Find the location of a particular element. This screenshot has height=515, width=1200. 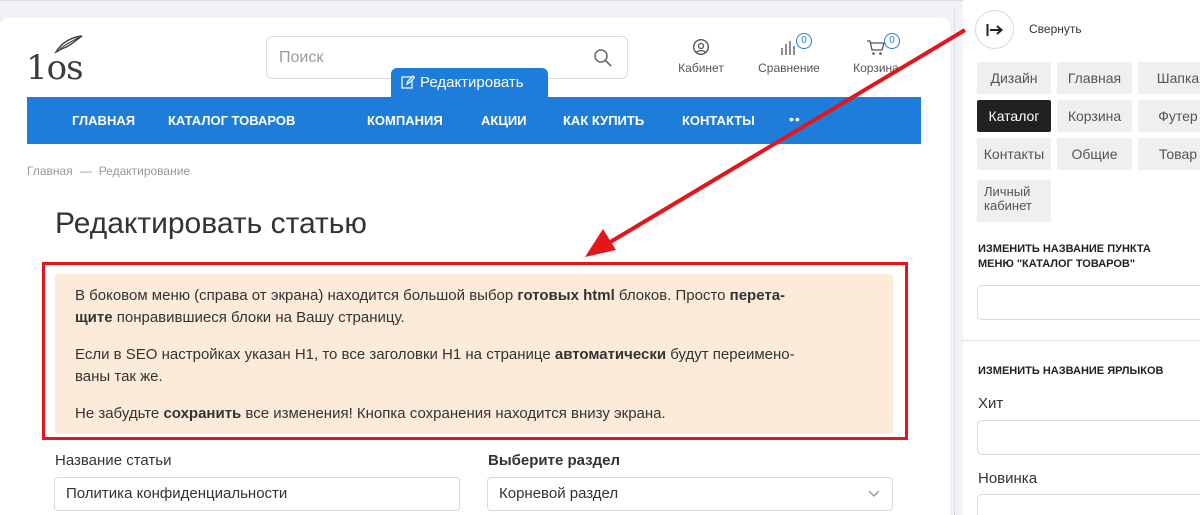

user-icon is located at coordinates (701, 48).